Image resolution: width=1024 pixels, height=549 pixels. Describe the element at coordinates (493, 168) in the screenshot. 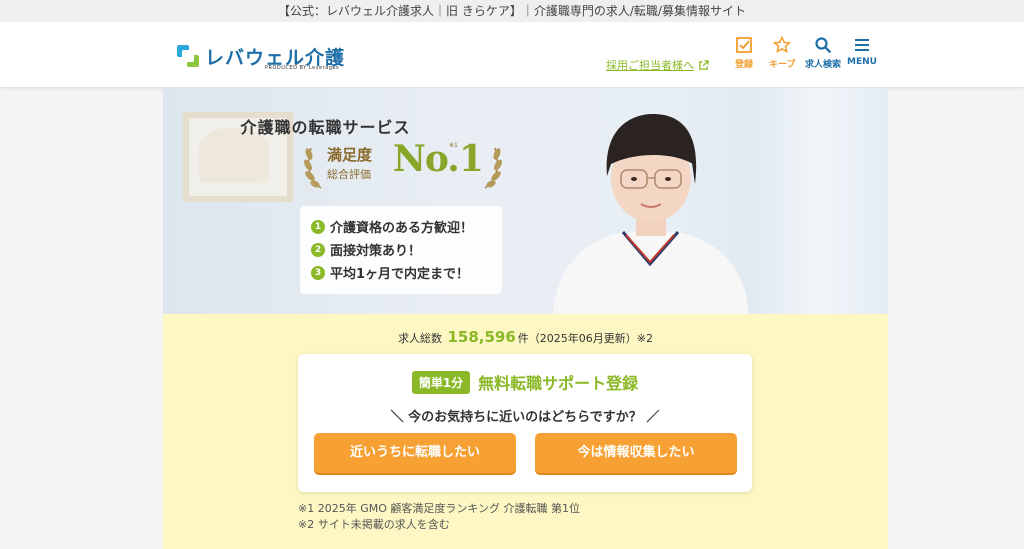

I see `laurel-right-icon` at that location.